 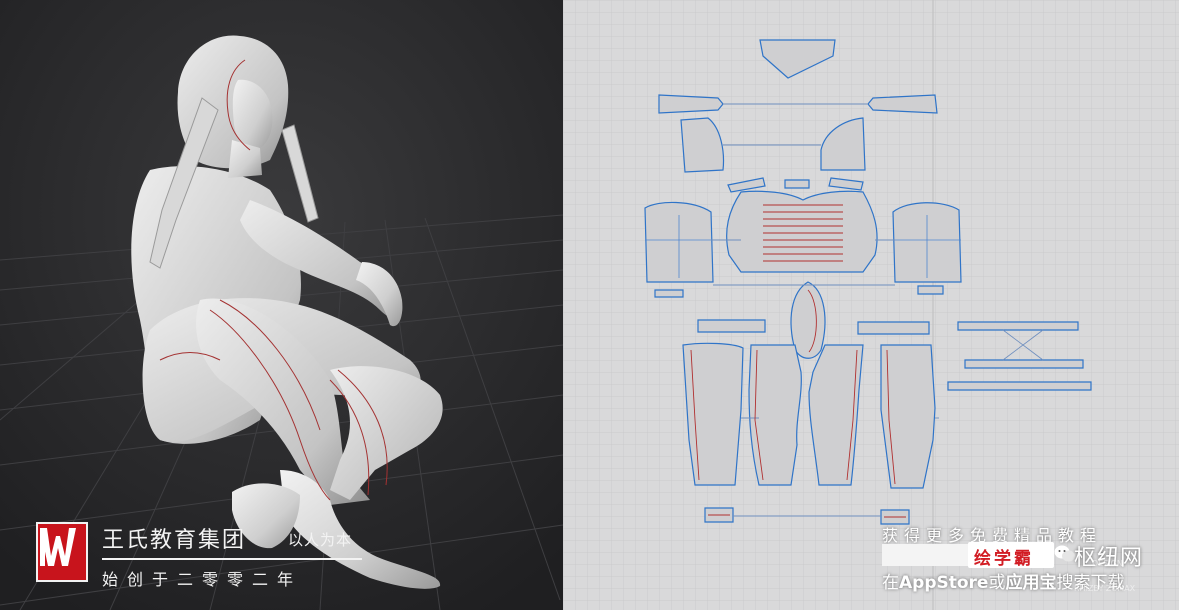 What do you see at coordinates (1107, 563) in the screenshot?
I see `watermark-top: DESIGN` at bounding box center [1107, 563].